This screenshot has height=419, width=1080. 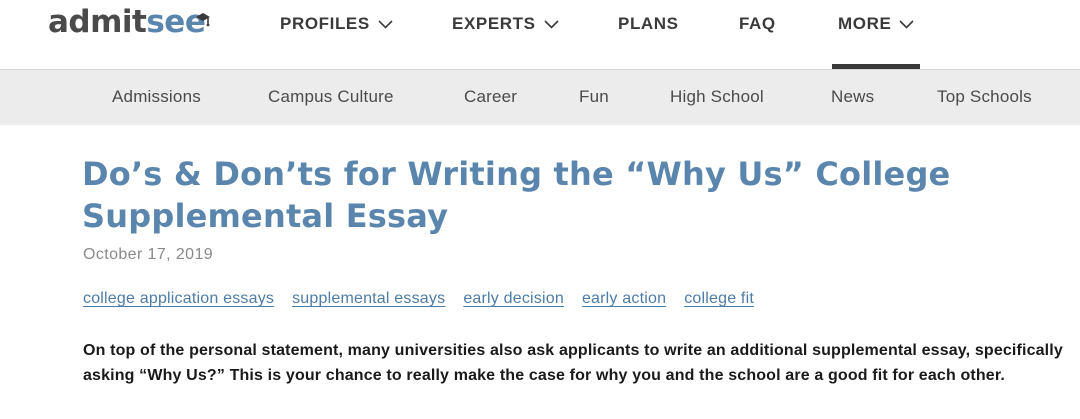 What do you see at coordinates (148, 254) in the screenshot?
I see `article-date: October 17, 2019` at bounding box center [148, 254].